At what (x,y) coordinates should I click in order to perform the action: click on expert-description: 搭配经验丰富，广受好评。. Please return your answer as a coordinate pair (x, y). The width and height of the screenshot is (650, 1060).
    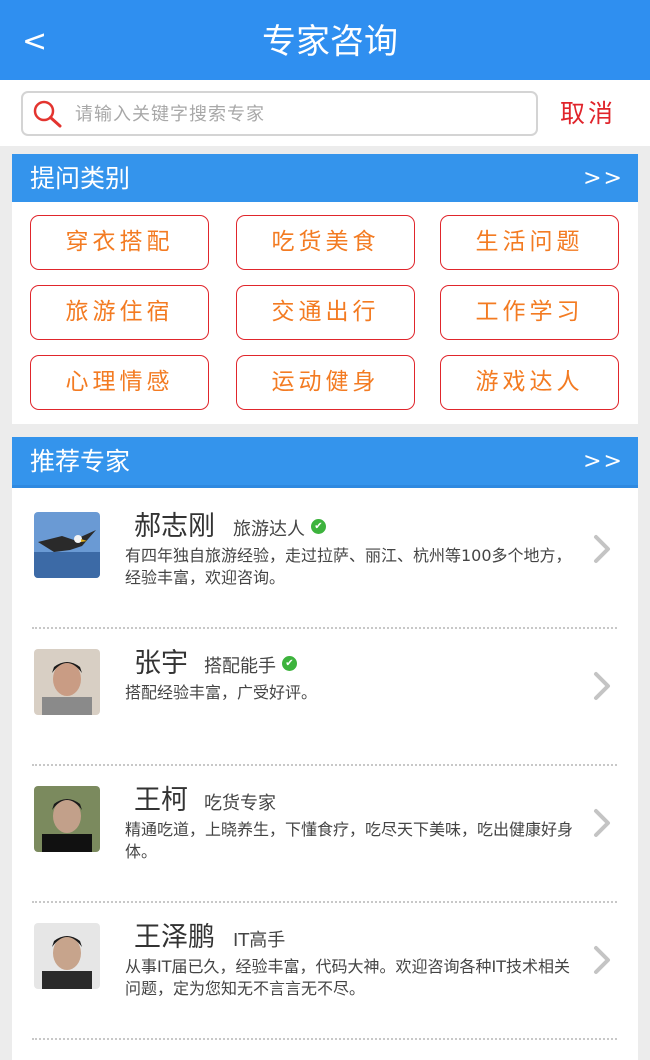
    Looking at the image, I should click on (221, 692).